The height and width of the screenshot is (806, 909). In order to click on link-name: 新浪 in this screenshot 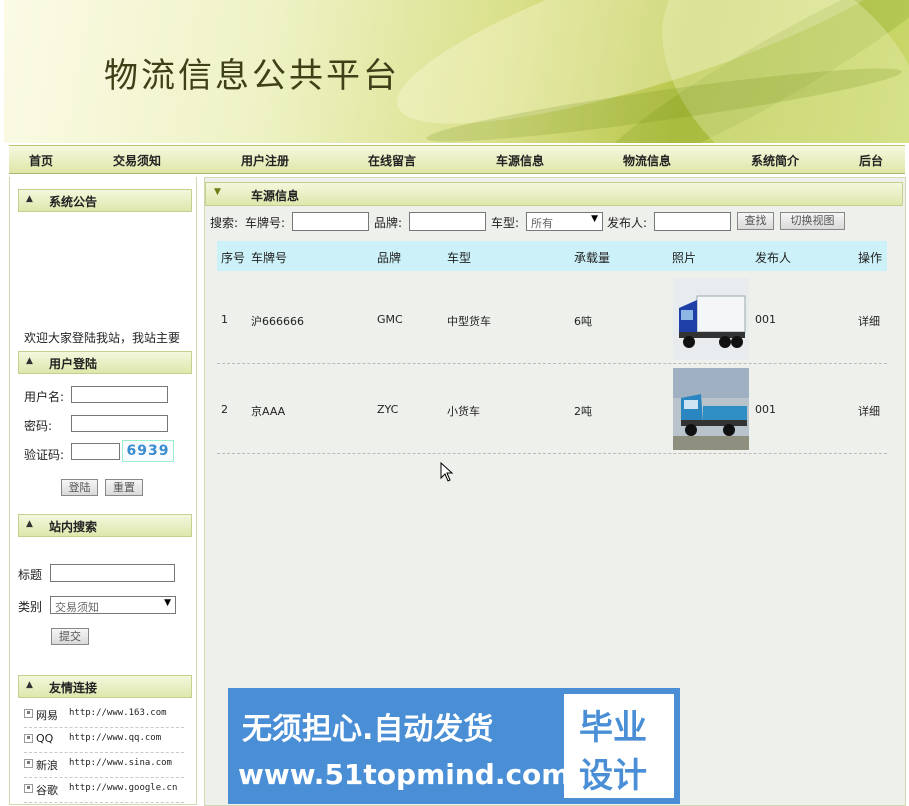, I will do `click(47, 765)`.